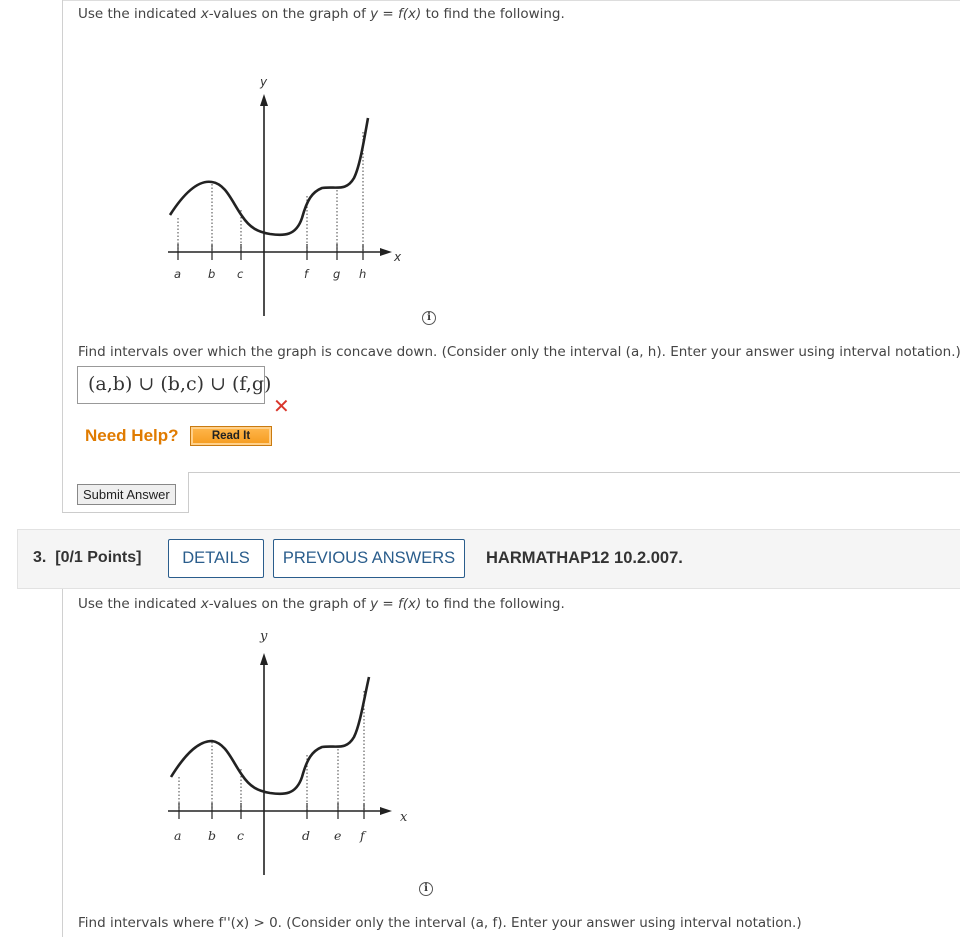  What do you see at coordinates (62, 763) in the screenshot?
I see `question-3-left-border` at bounding box center [62, 763].